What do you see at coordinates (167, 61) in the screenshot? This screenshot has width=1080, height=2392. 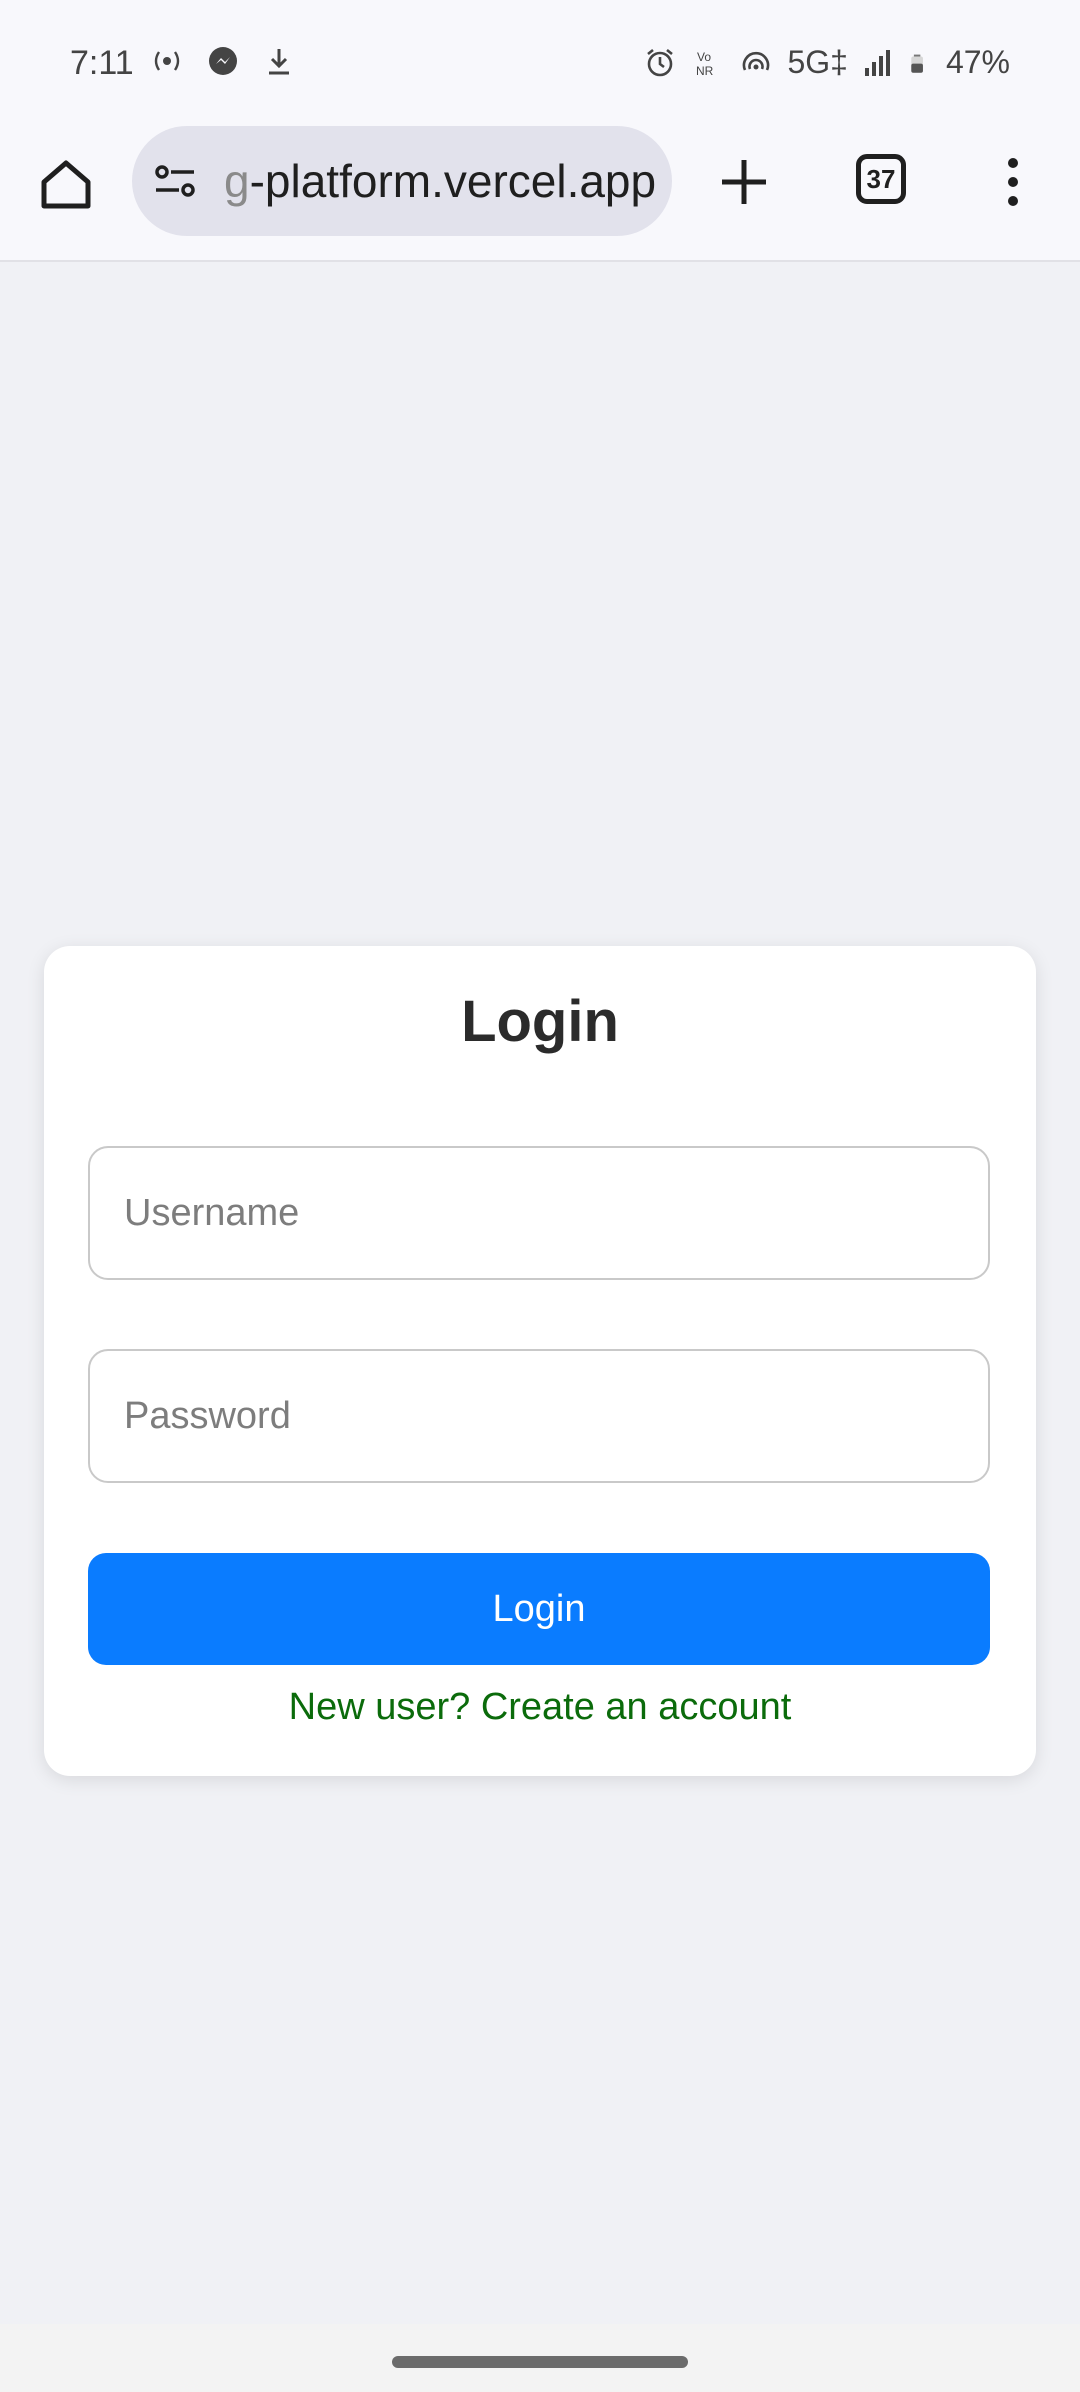 I see `hotspot-icon` at bounding box center [167, 61].